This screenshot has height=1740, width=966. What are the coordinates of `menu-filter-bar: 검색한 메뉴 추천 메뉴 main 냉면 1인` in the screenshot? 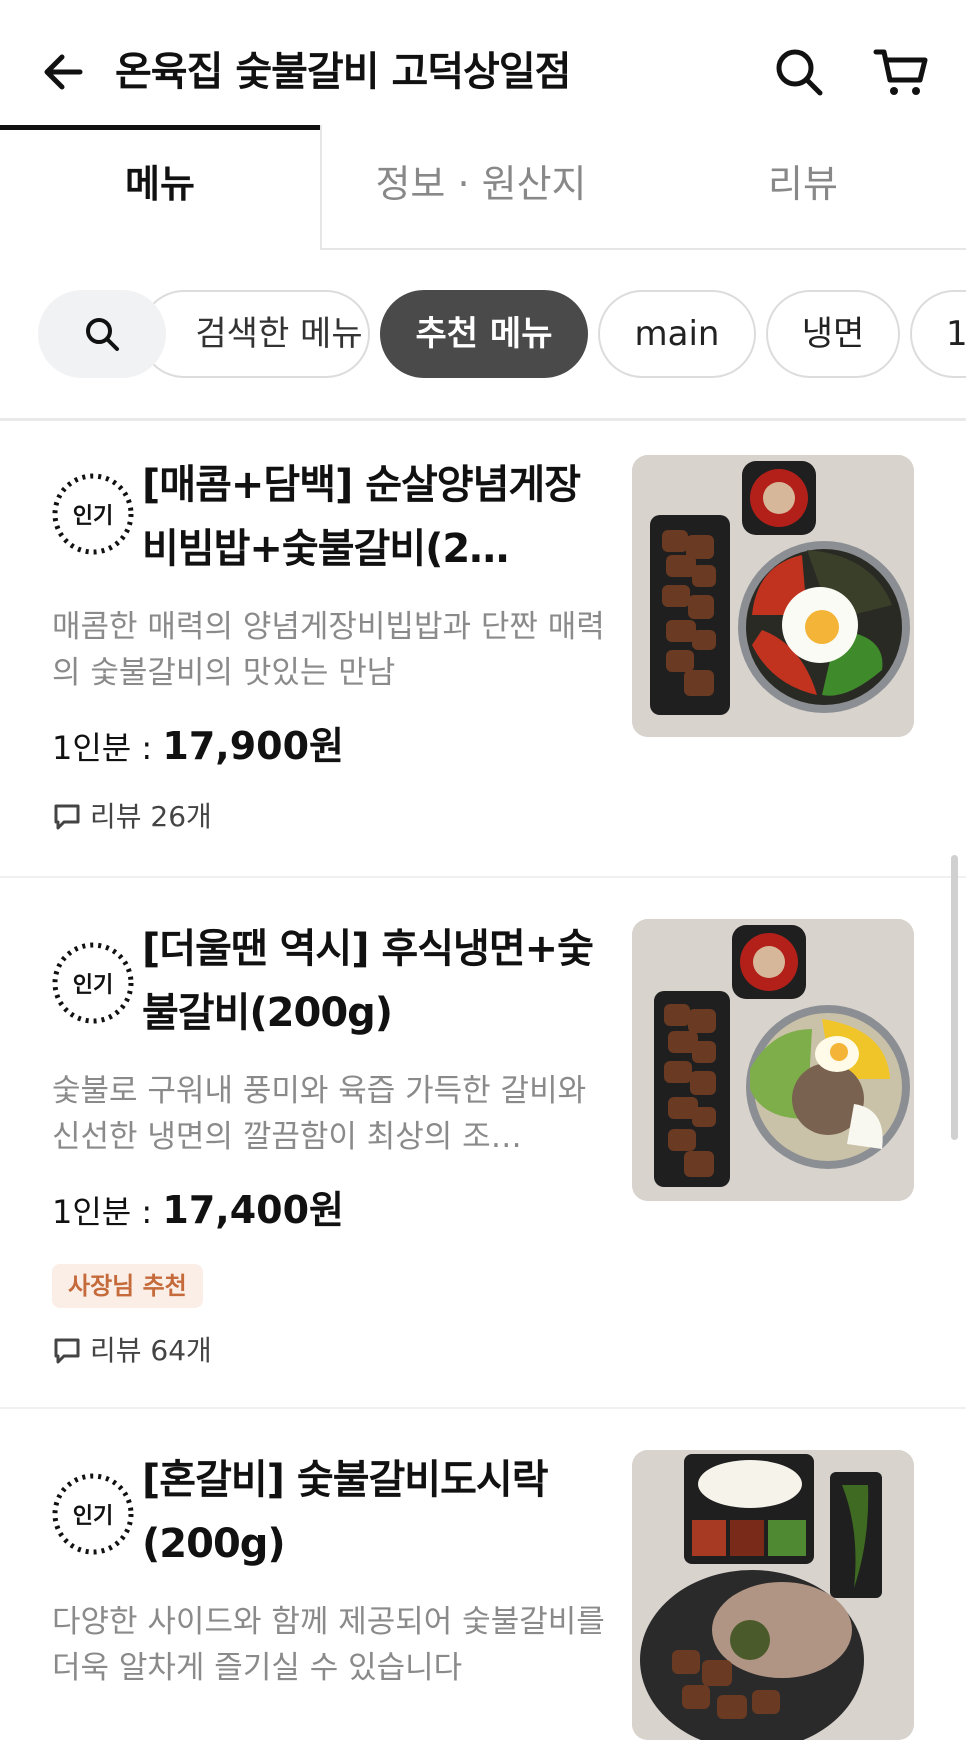 It's located at (483, 335).